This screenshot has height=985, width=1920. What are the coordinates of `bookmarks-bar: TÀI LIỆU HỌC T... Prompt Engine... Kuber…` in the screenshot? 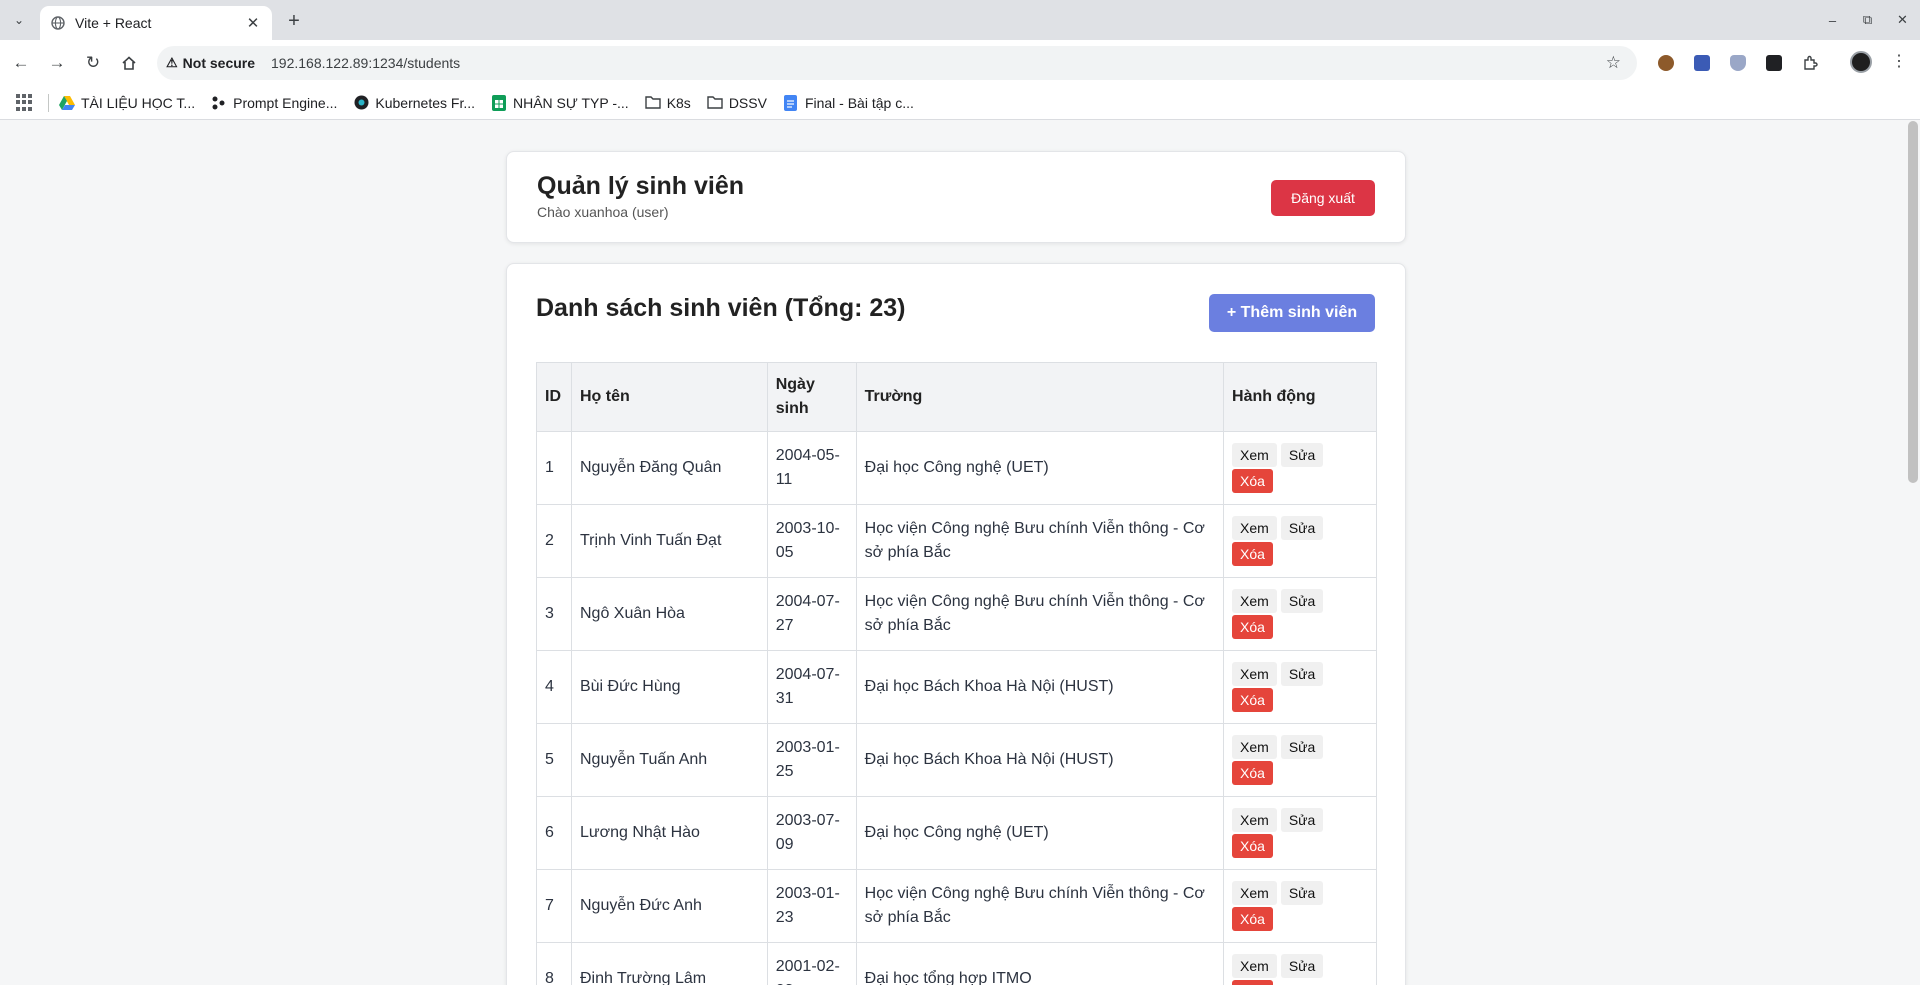 It's located at (960, 103).